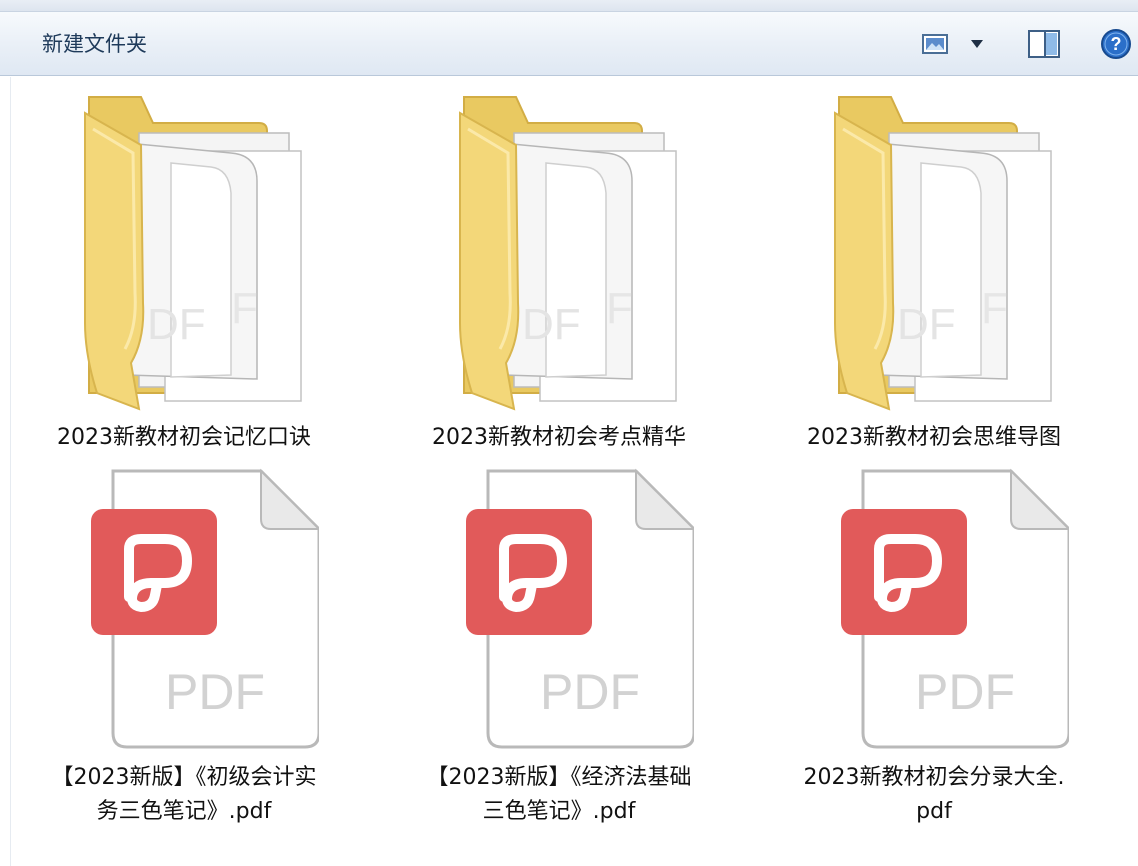 This screenshot has width=1138, height=866. I want to click on folder-item: DF F 2023新教材初会思维导图, so click(934, 278).